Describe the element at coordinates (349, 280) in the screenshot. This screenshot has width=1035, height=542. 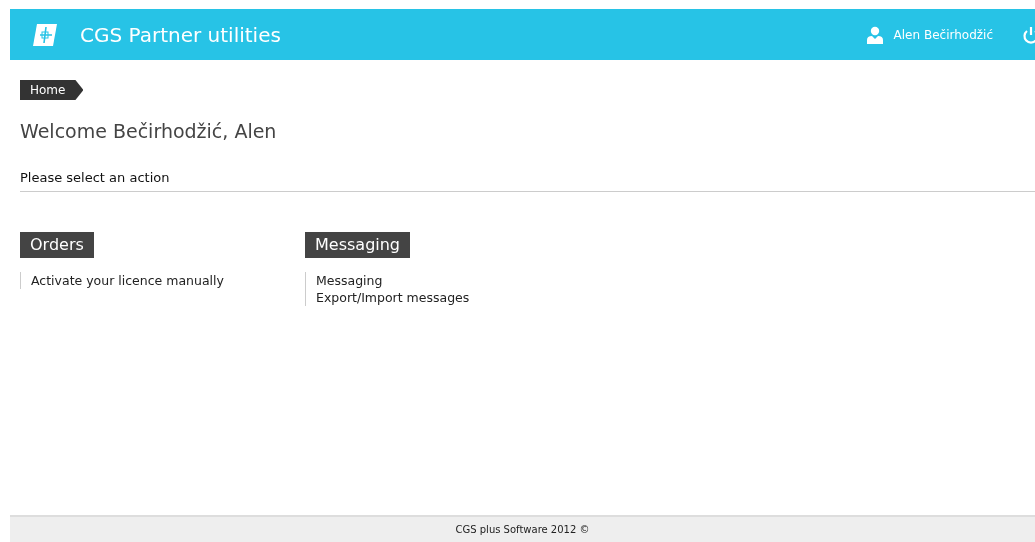
I see `action-link: Messaging` at that location.